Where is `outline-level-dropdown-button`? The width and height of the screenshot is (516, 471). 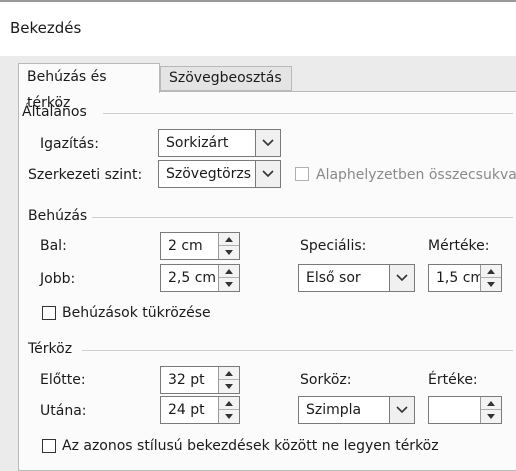 outline-level-dropdown-button is located at coordinates (267, 174).